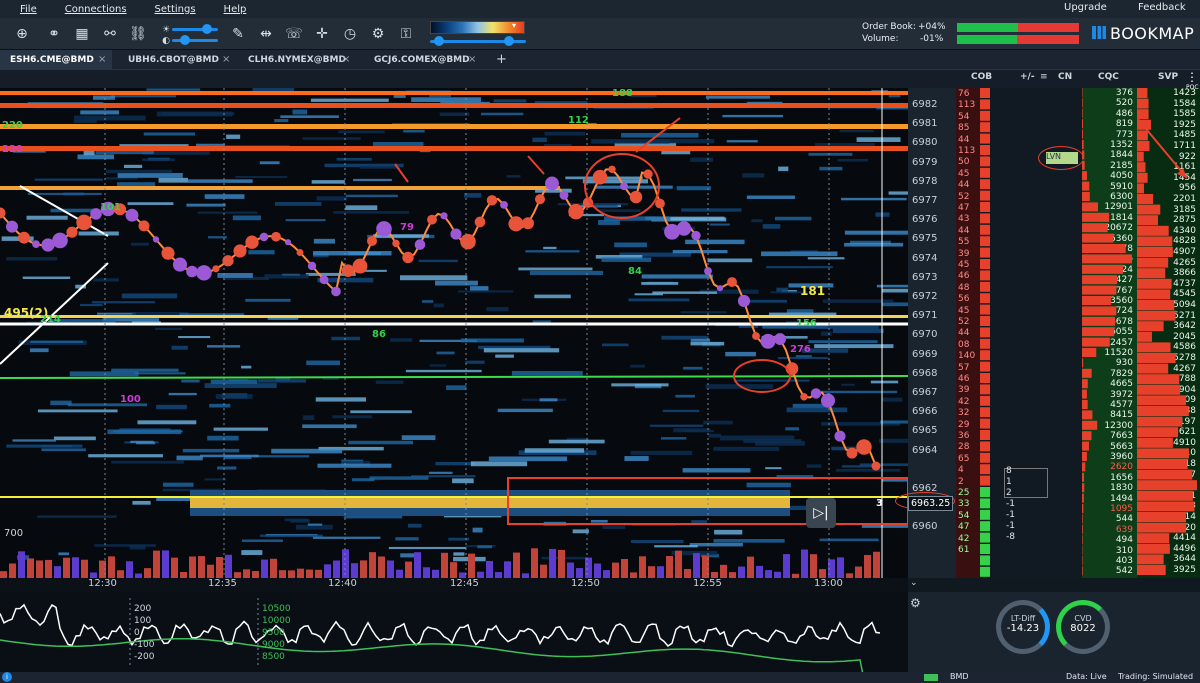 This screenshot has height=683, width=1200. What do you see at coordinates (1090, 207) in the screenshot?
I see `cqc-bar` at bounding box center [1090, 207].